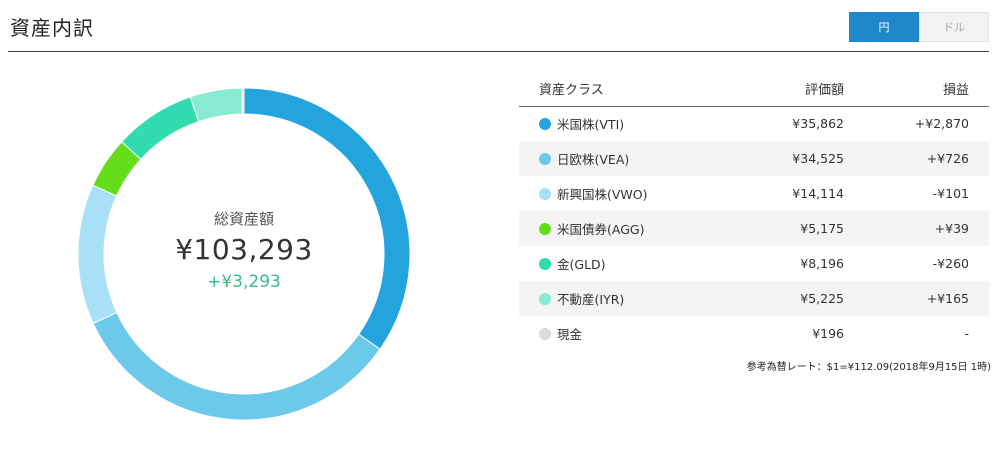  Describe the element at coordinates (781, 228) in the screenshot. I see `asset-value: ¥5,175` at that location.